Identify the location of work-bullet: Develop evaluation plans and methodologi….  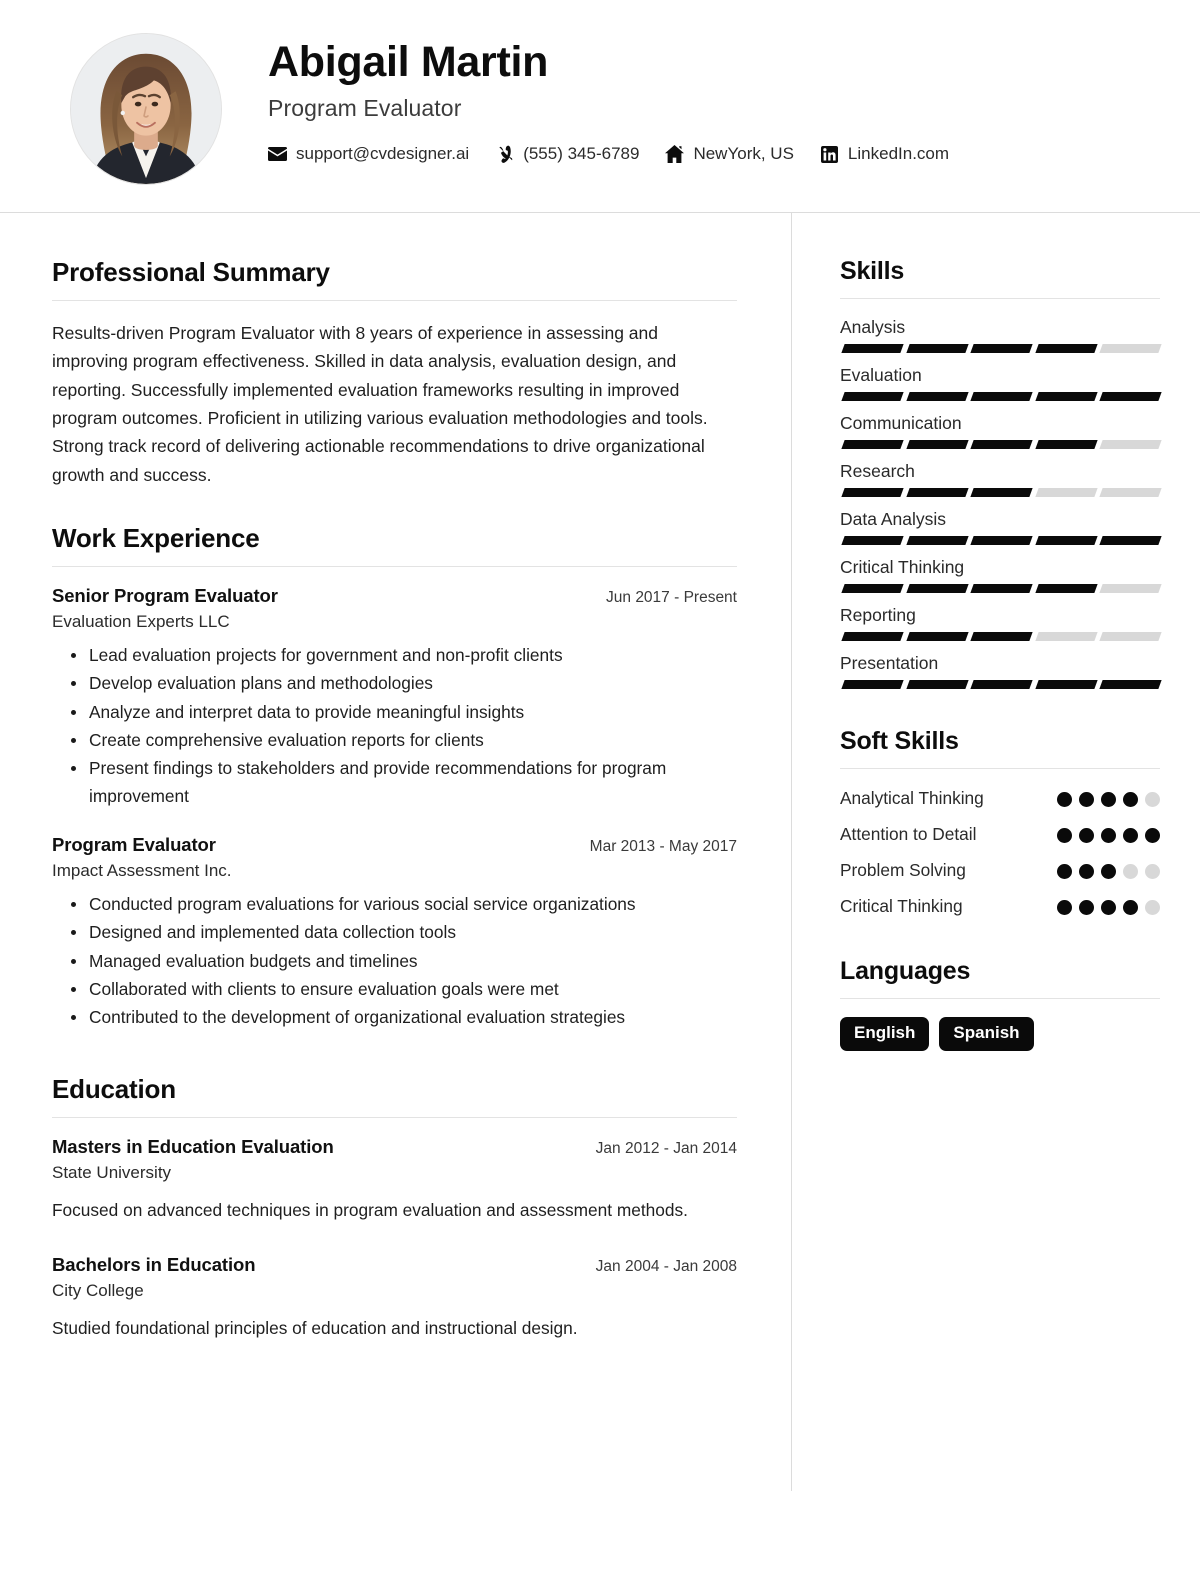
(394, 683).